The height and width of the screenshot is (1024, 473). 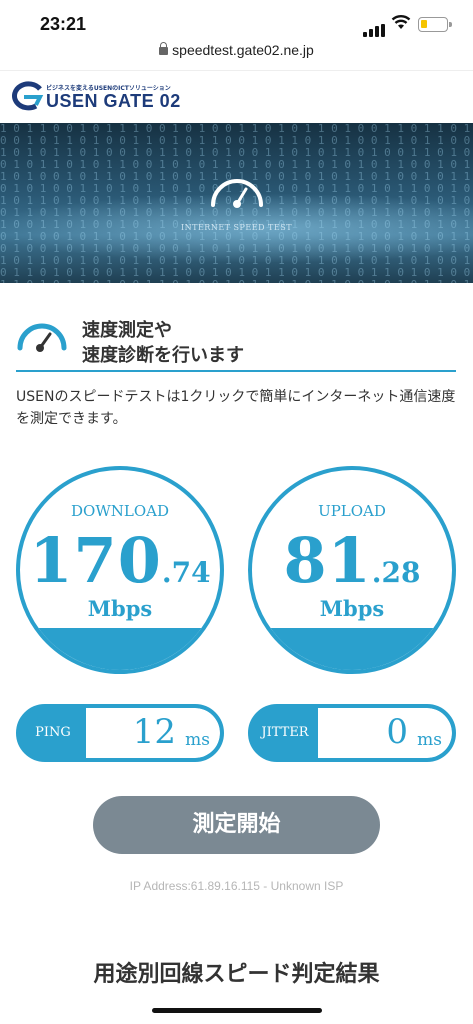 What do you see at coordinates (385, 733) in the screenshot?
I see `jitter-value-box: 0 ms` at bounding box center [385, 733].